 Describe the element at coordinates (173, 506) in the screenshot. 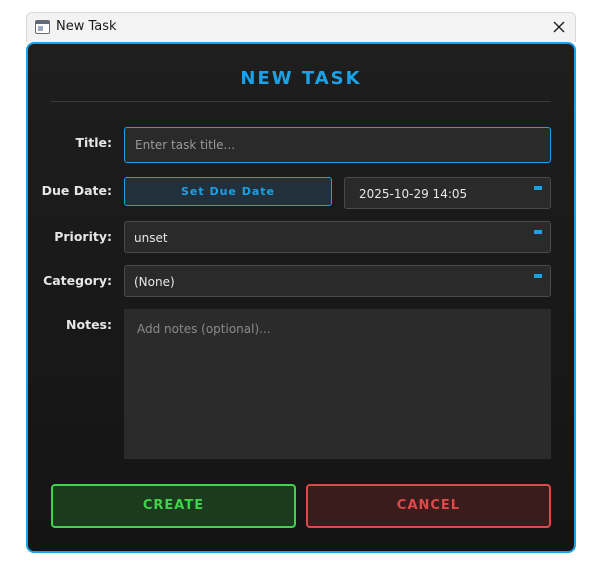

I see `create-button: CREATE` at that location.